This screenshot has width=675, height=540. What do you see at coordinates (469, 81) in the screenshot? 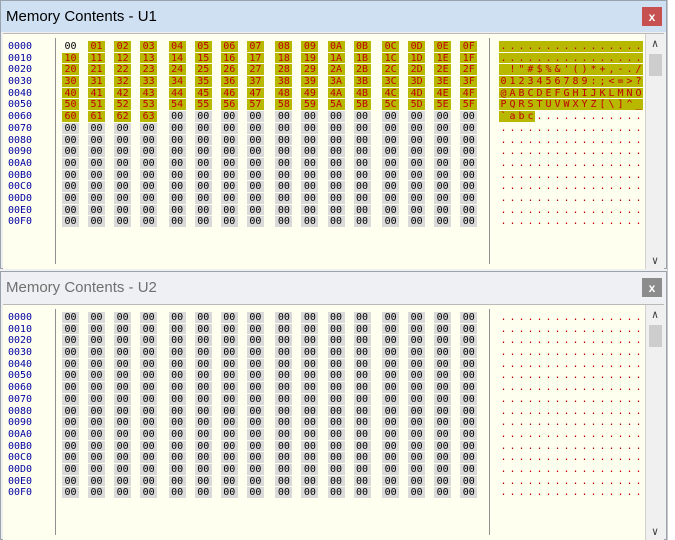
I see `hex-byte: 3F` at bounding box center [469, 81].